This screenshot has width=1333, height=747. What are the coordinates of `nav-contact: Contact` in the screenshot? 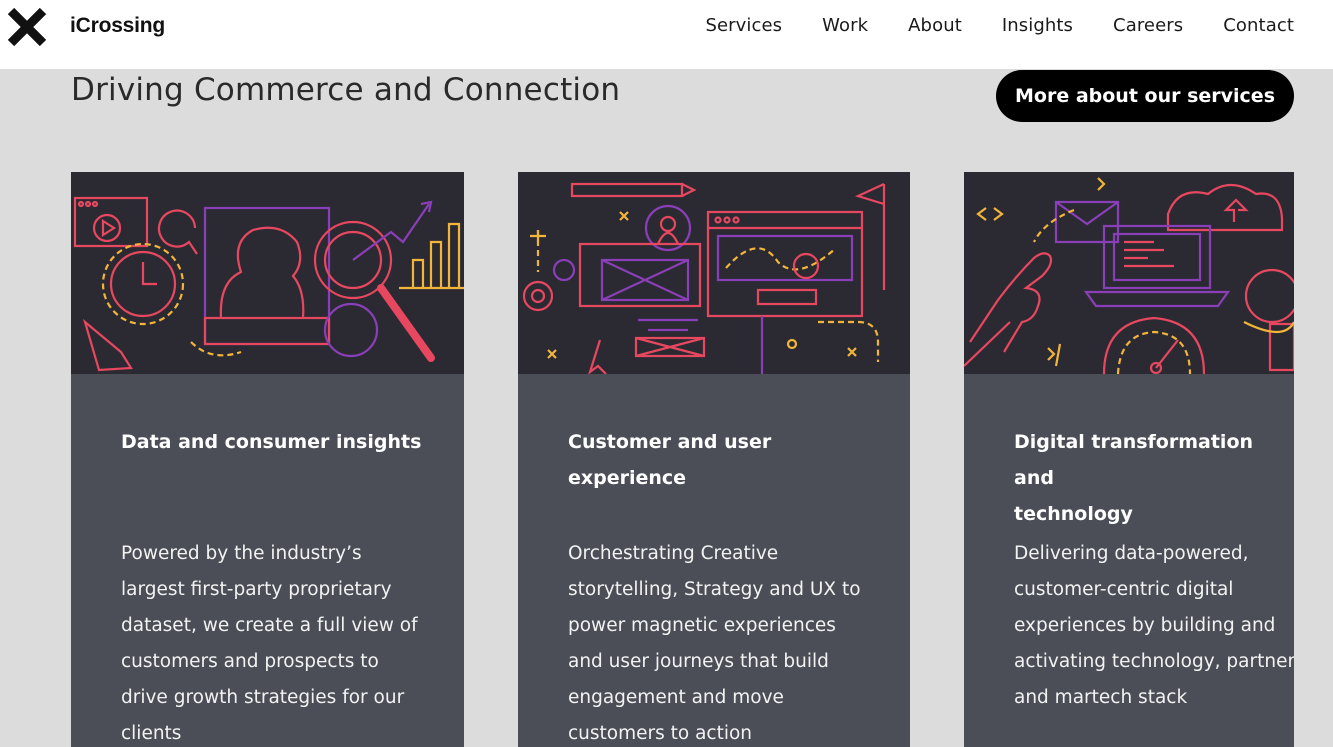 It's located at (1258, 25).